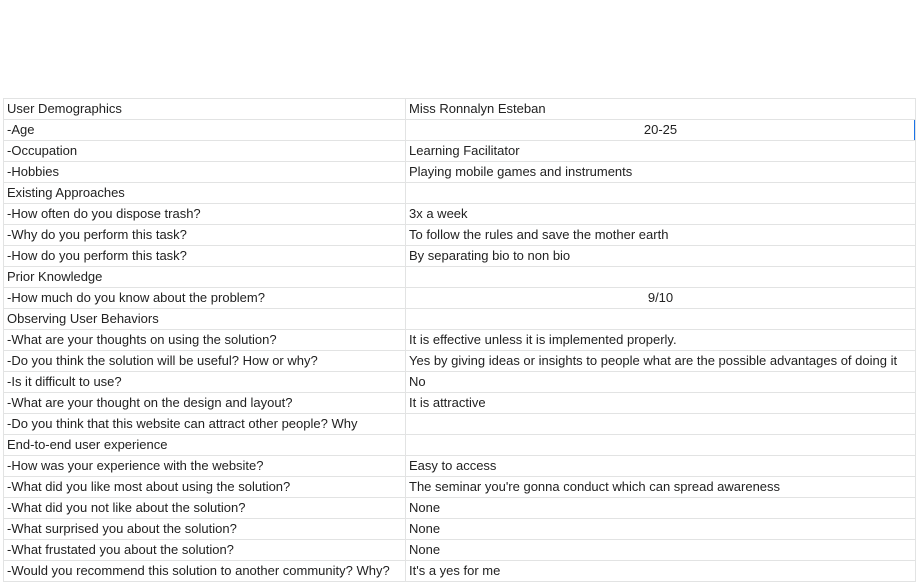 The height and width of the screenshot is (587, 916). What do you see at coordinates (661, 382) in the screenshot?
I see `answer-cell: No` at bounding box center [661, 382].